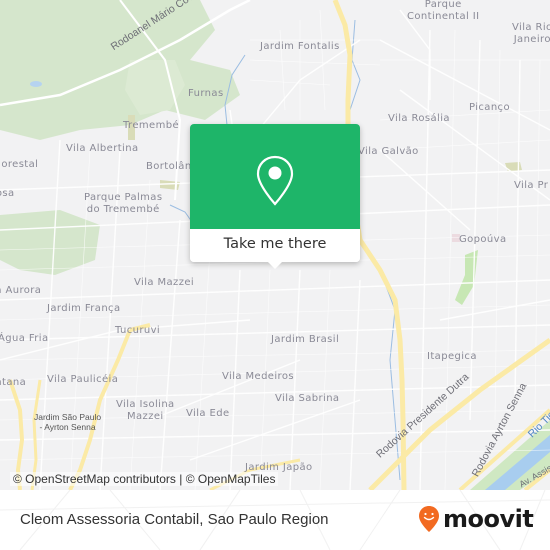 The image size is (550, 550). What do you see at coordinates (208, 413) in the screenshot?
I see `label-vila-ede: Vila Ede` at bounding box center [208, 413].